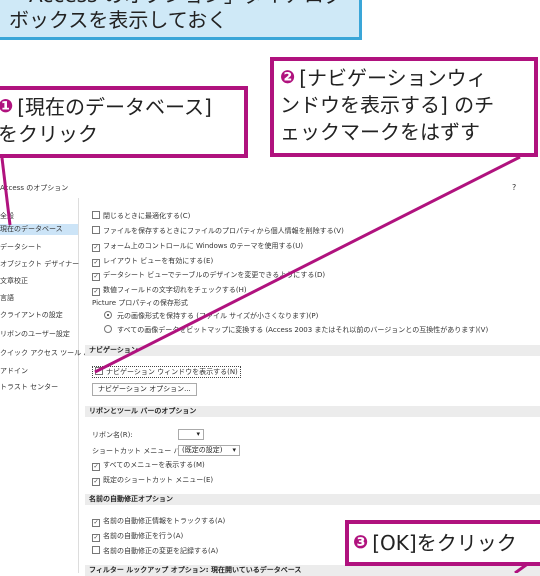  Describe the element at coordinates (393, 78) in the screenshot. I see `step2-line1: [ナビゲーションウィ` at that location.